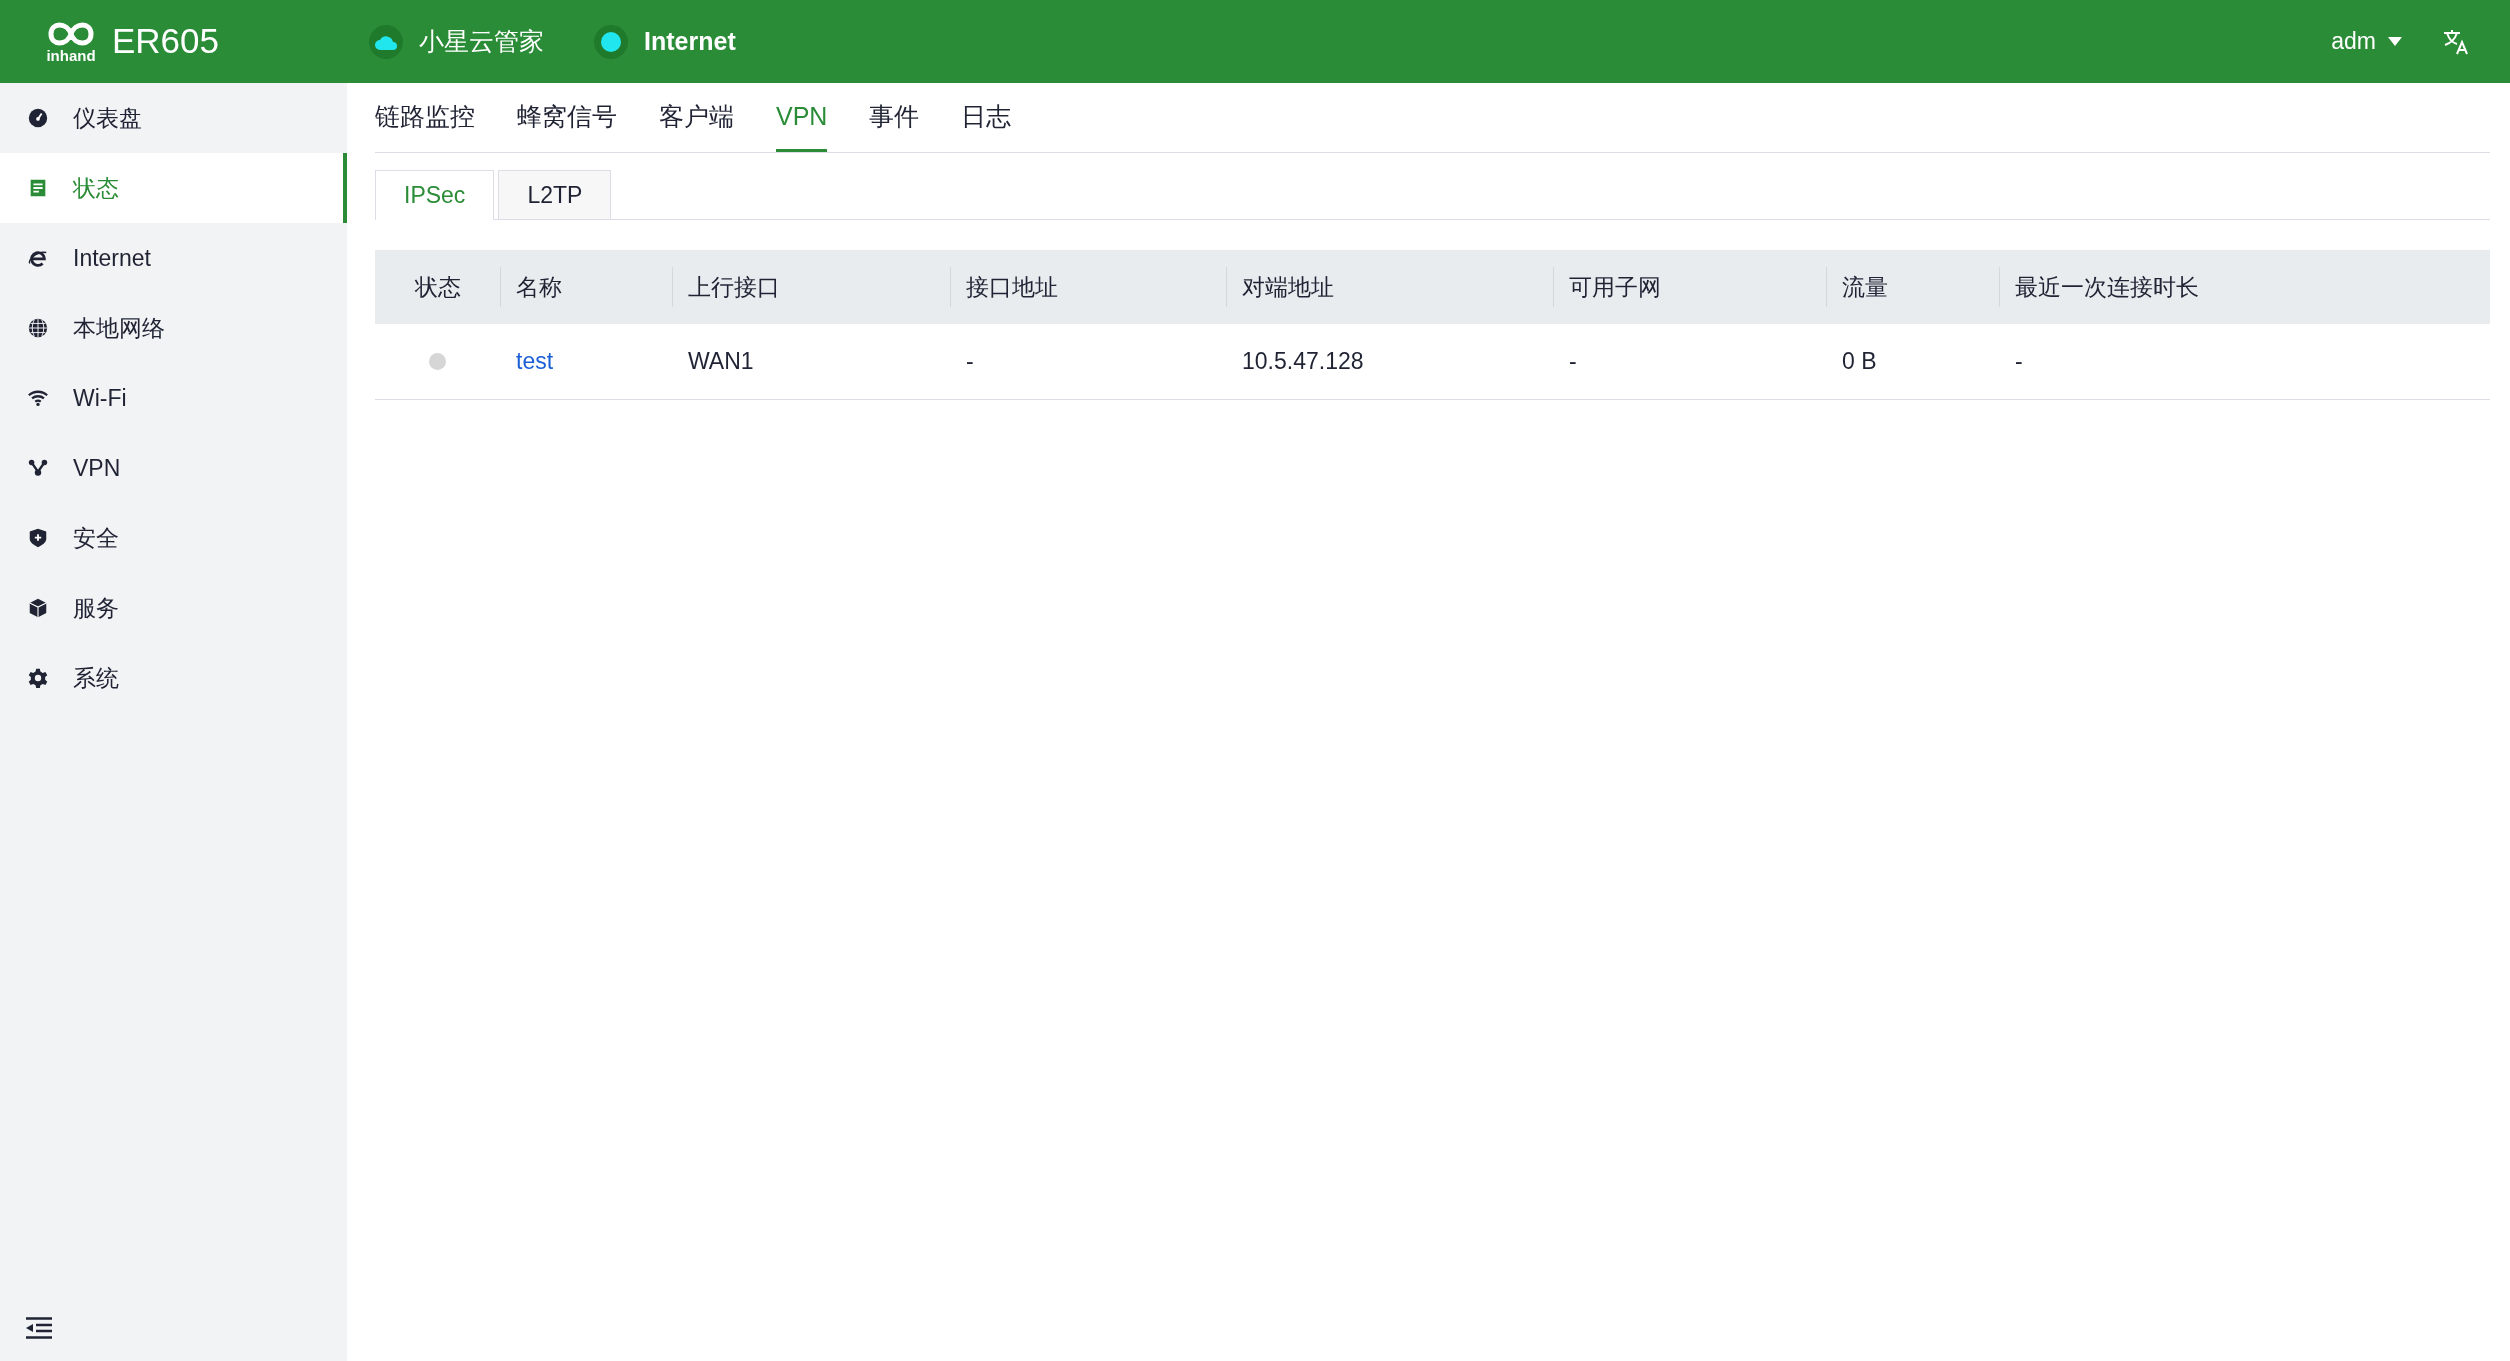 This screenshot has width=2510, height=1361. I want to click on table-cell: WAN1, so click(721, 361).